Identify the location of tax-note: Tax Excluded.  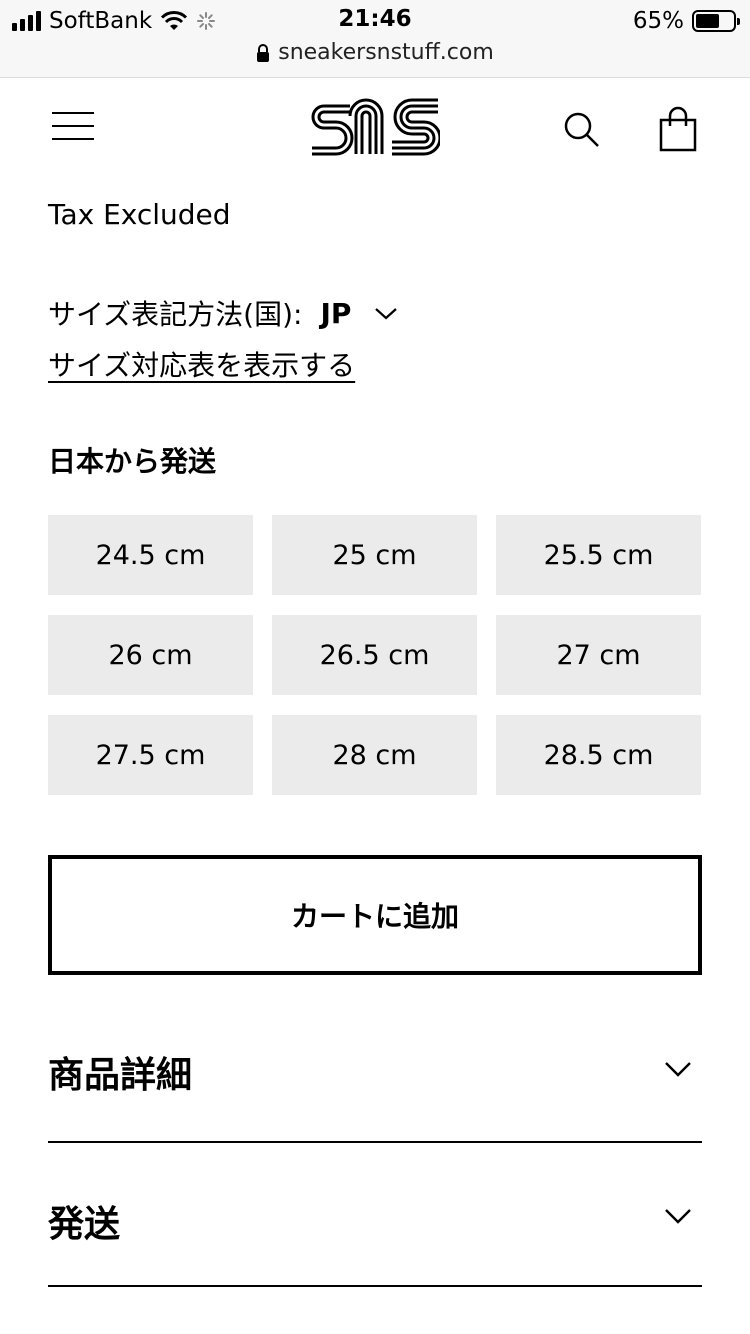
(139, 214).